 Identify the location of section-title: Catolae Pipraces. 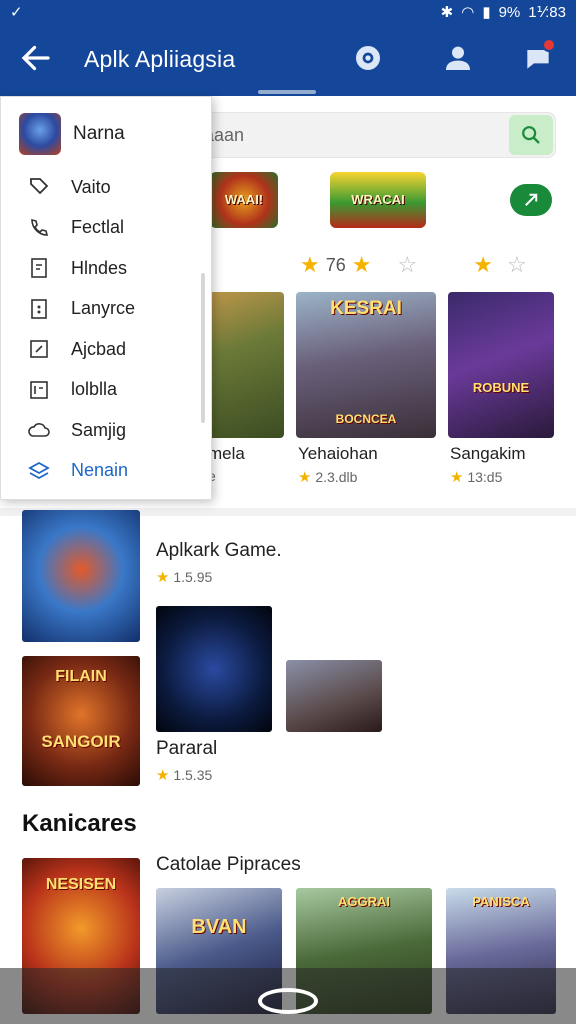
(228, 864).